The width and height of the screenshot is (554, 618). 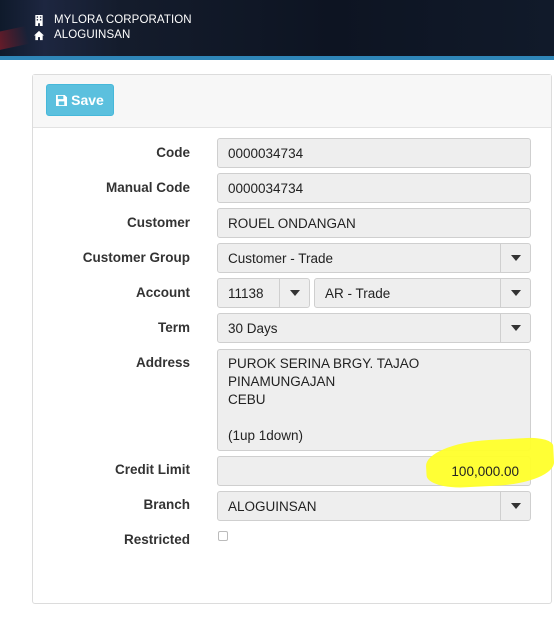 I want to click on address-label: Address, so click(x=162, y=362).